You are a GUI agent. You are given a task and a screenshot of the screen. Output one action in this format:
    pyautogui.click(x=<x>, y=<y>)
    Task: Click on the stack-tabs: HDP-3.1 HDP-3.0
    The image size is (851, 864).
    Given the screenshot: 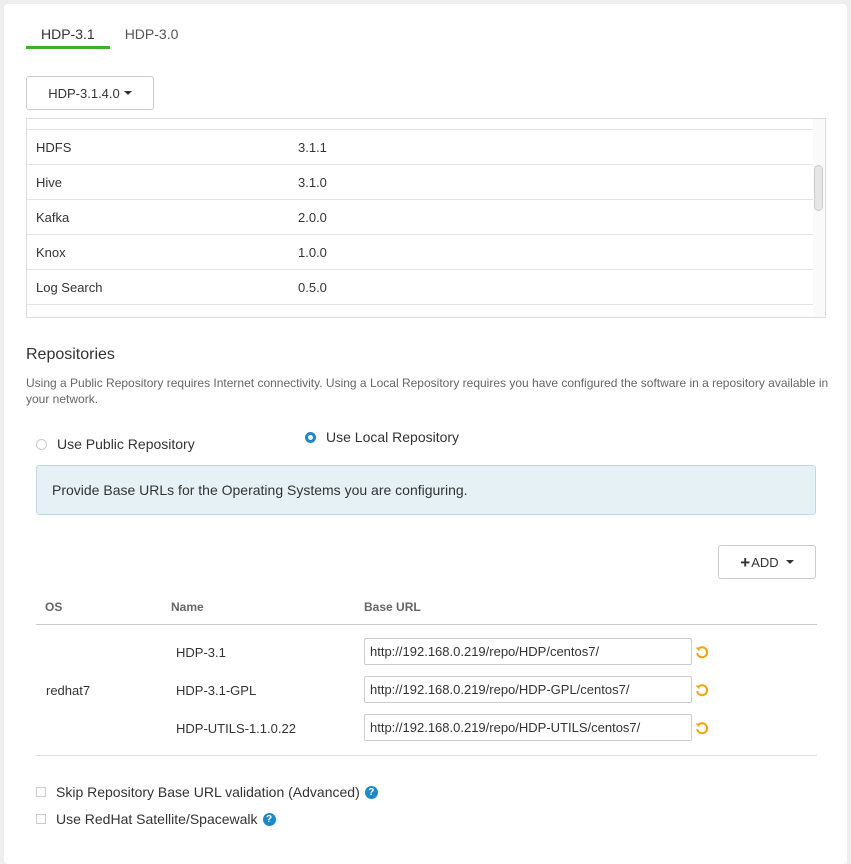 What is the action you would take?
    pyautogui.click(x=109, y=35)
    